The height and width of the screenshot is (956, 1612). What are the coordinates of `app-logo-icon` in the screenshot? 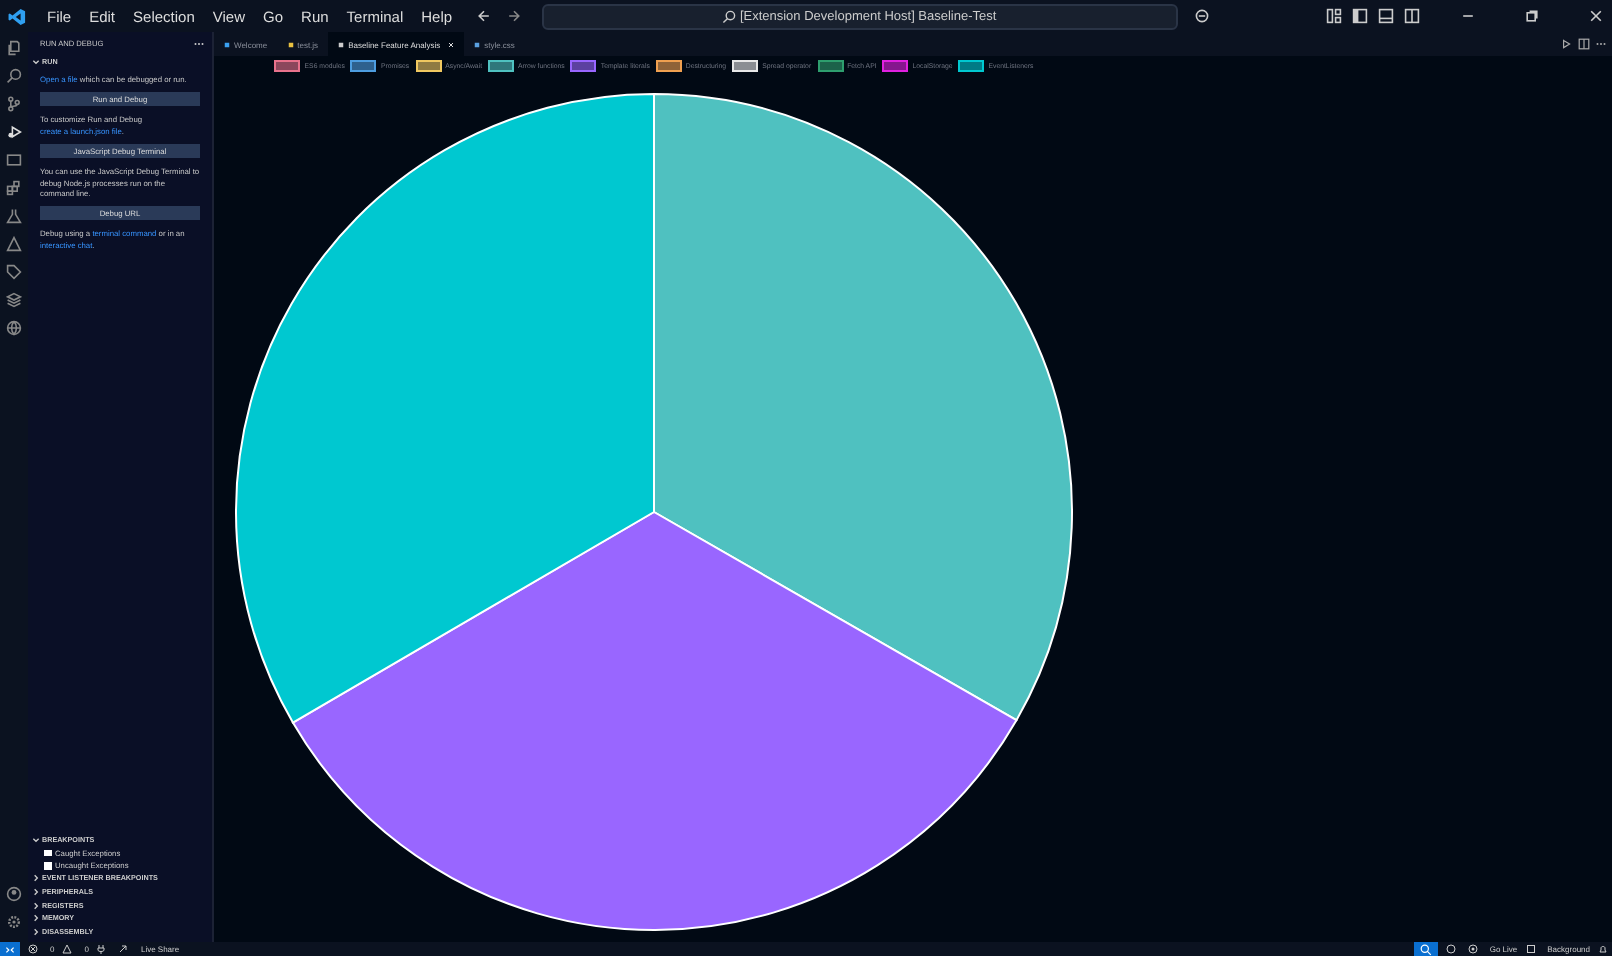 It's located at (17, 16).